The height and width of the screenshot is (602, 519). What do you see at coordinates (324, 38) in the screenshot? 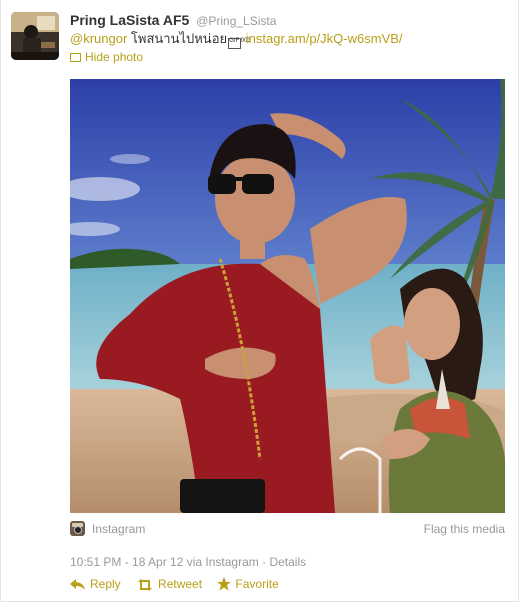
I see `instagram-url-link: instagr.am/p/JkQ-w6smVB/` at bounding box center [324, 38].